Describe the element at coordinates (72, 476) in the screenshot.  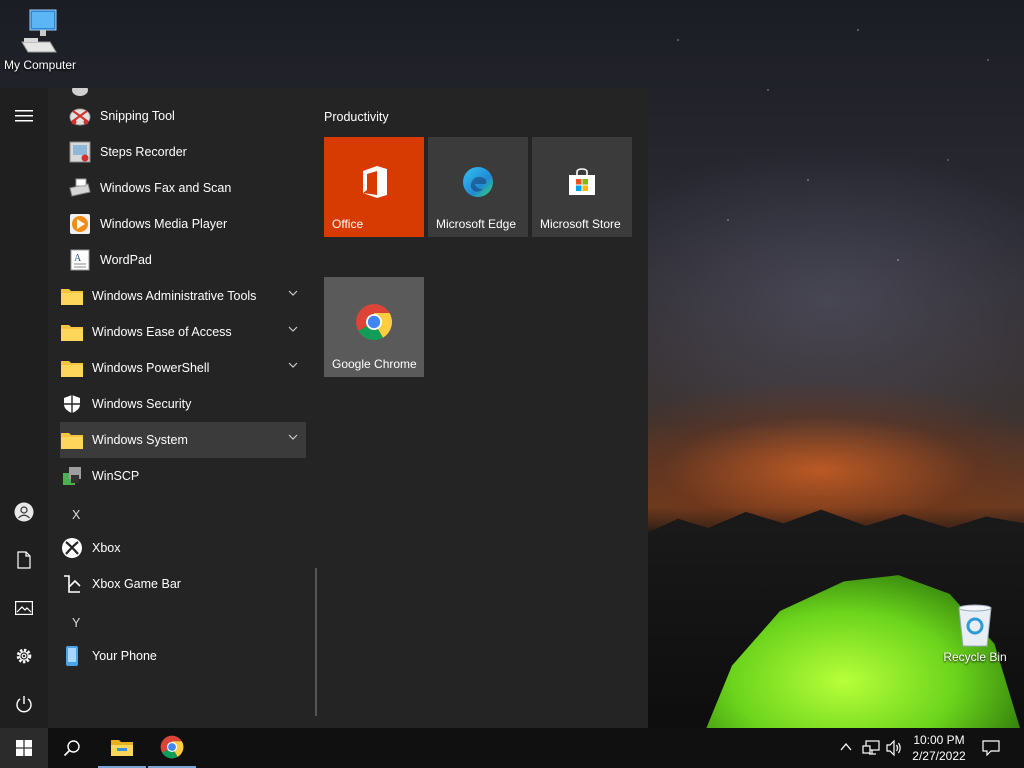
I see `winscp-icon` at that location.